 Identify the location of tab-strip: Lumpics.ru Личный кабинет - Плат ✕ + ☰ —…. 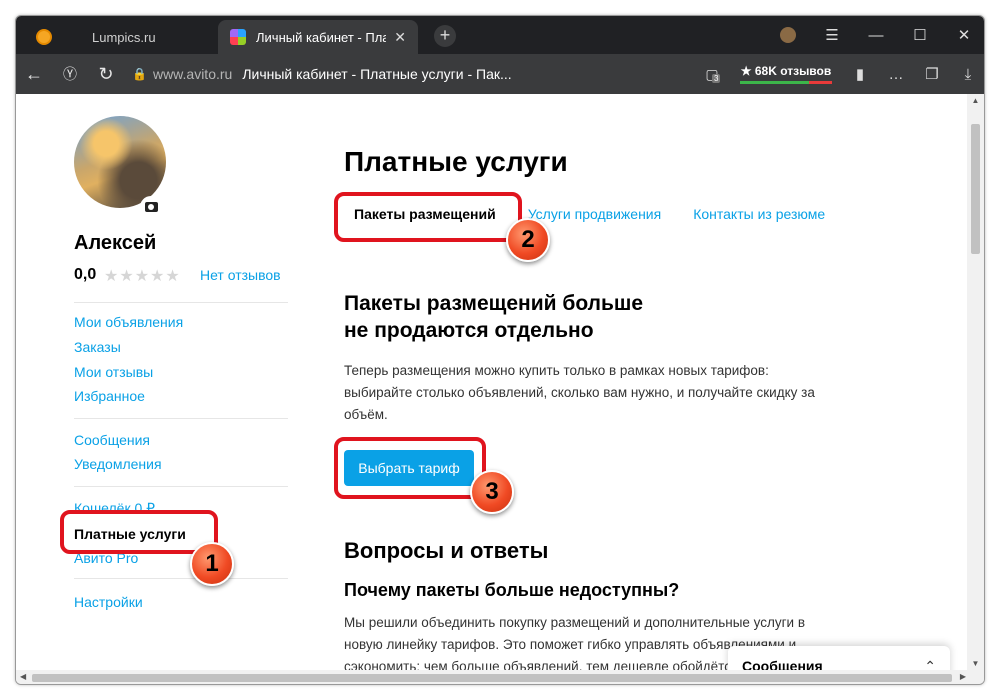
(500, 35).